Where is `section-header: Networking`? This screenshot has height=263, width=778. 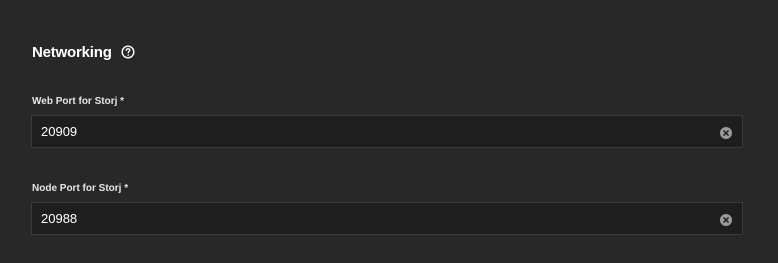 section-header: Networking is located at coordinates (83, 52).